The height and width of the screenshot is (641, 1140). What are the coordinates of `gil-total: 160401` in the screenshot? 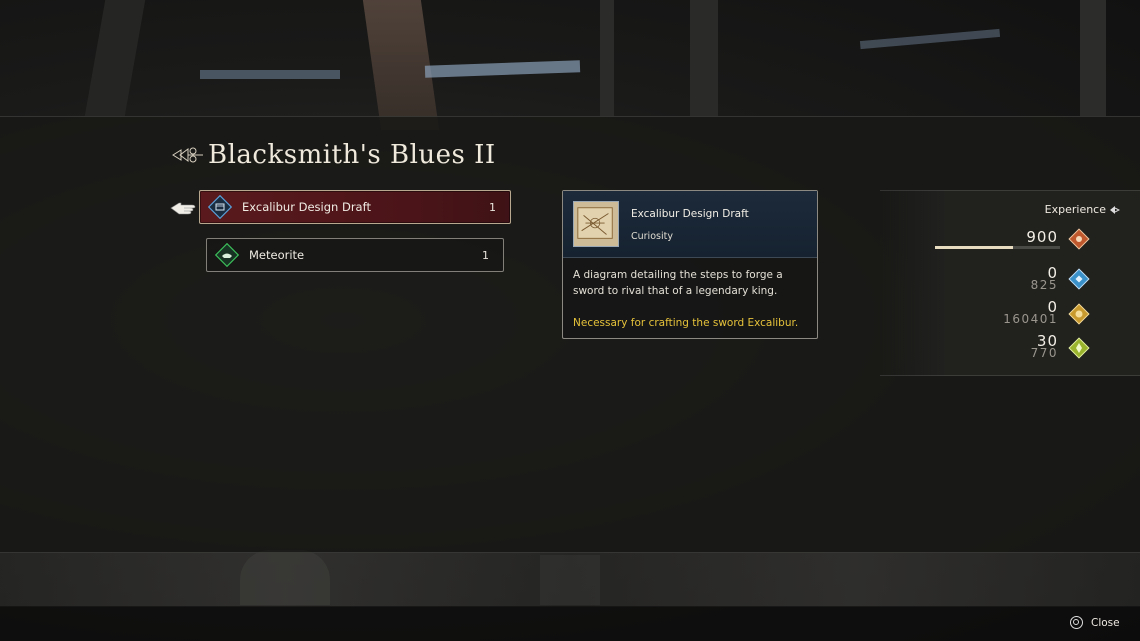 It's located at (1030, 319).